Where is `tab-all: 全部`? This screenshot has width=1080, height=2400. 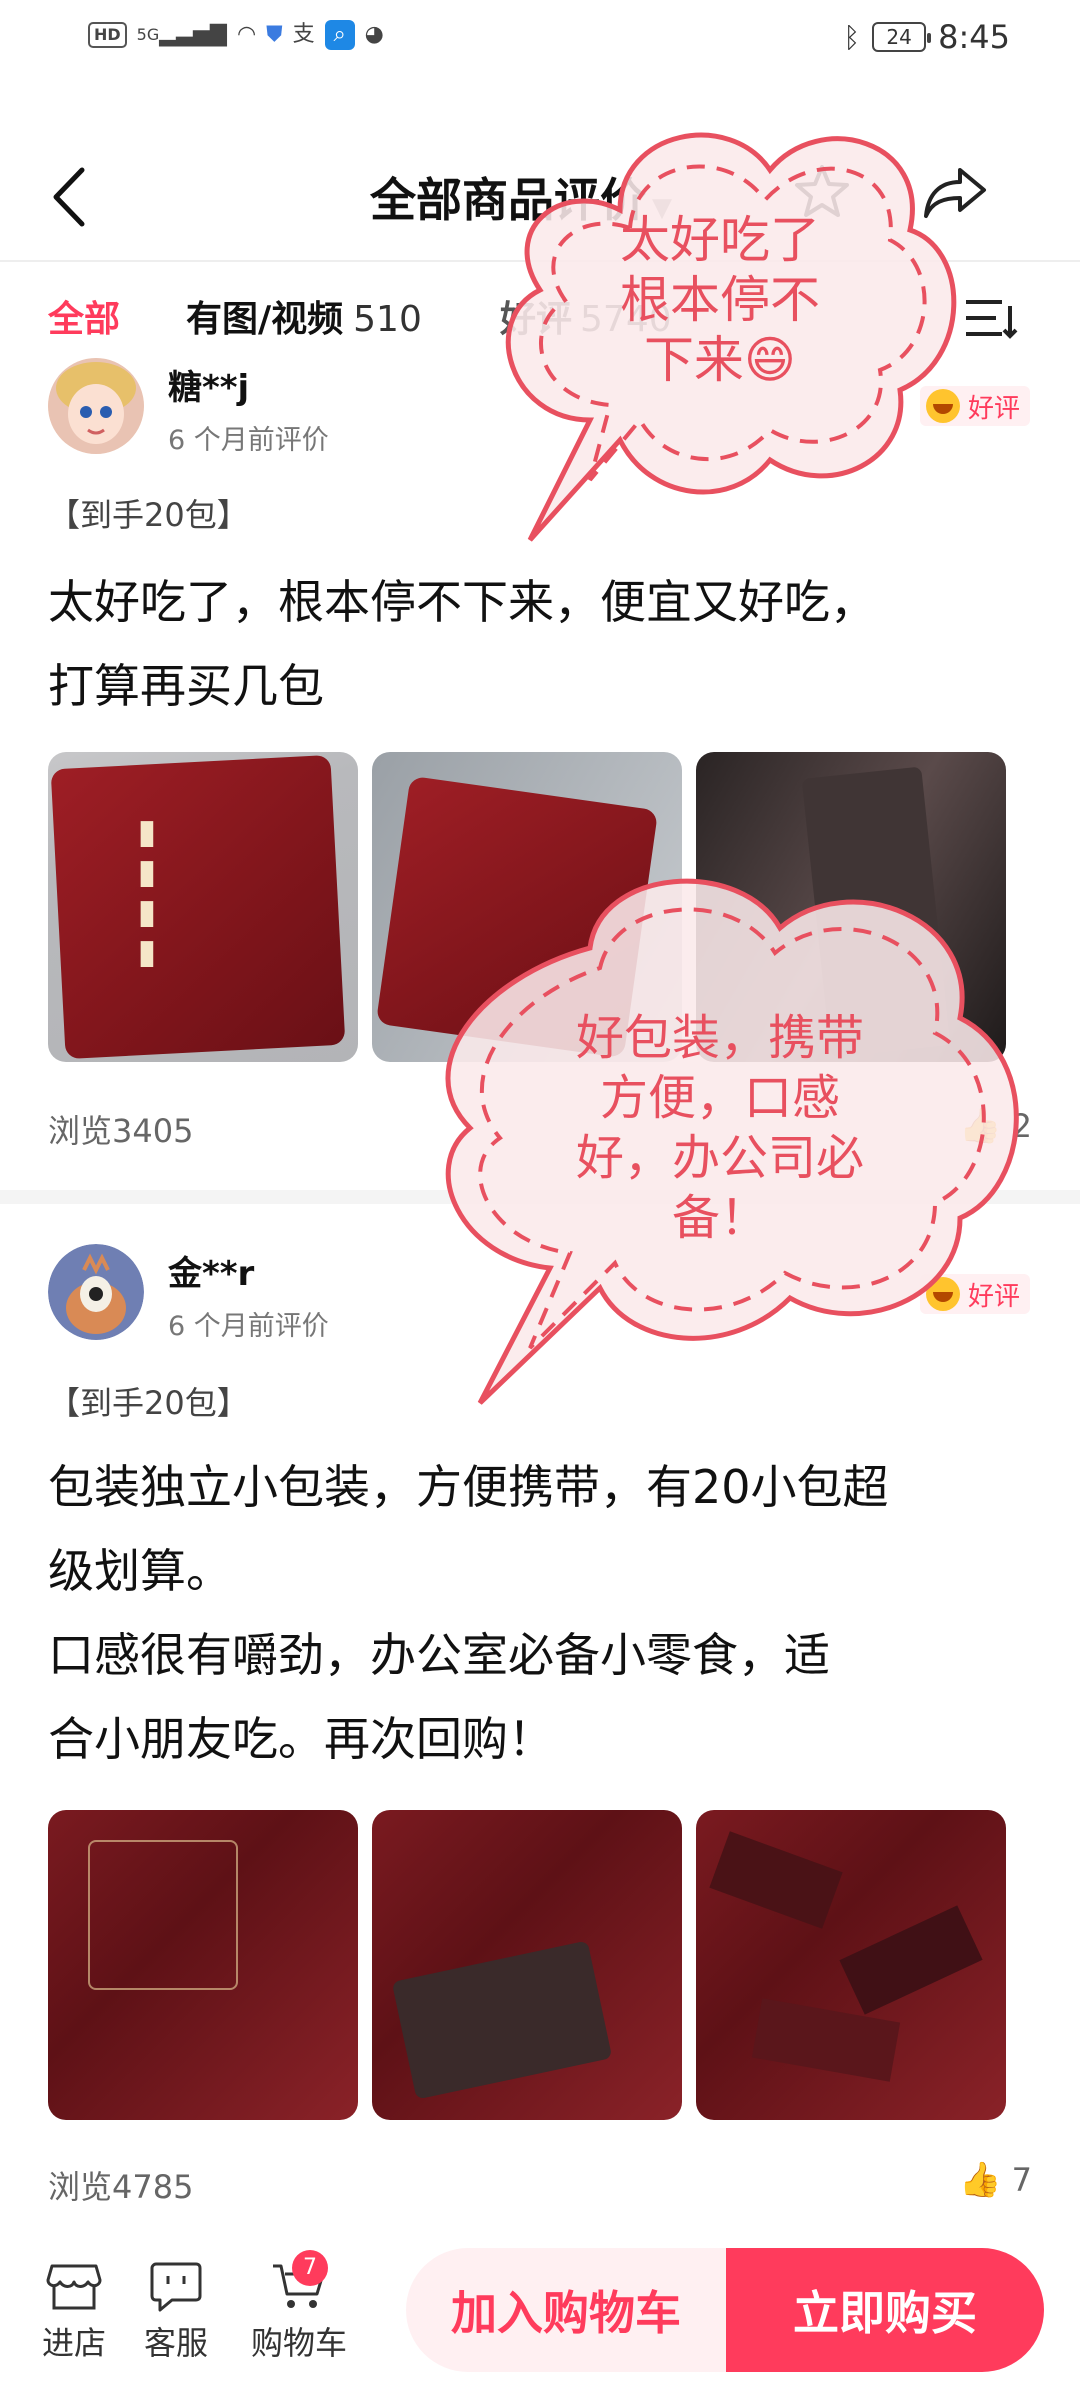
tab-all: 全部 is located at coordinates (84, 316).